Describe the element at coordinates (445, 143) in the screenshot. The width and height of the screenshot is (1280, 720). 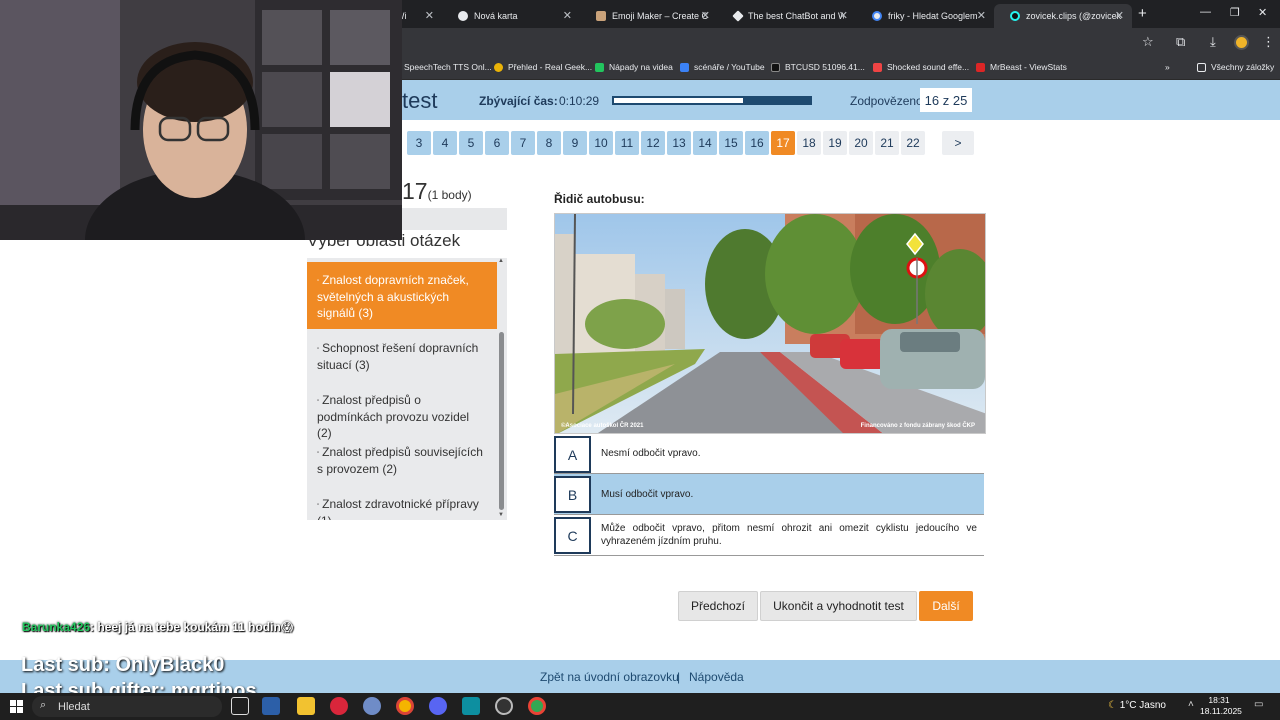
I see `question-nav-4: 4` at that location.